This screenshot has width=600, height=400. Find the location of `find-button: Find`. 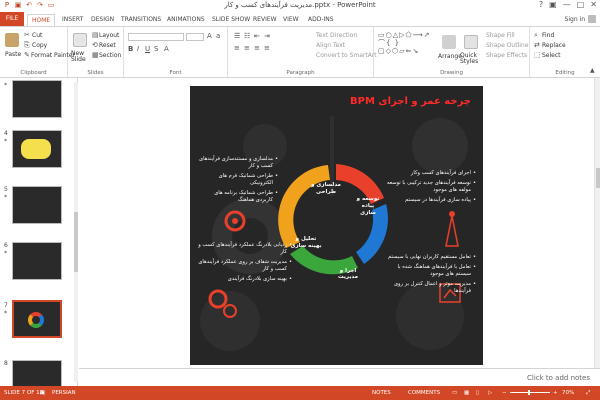

find-button: Find is located at coordinates (548, 35).